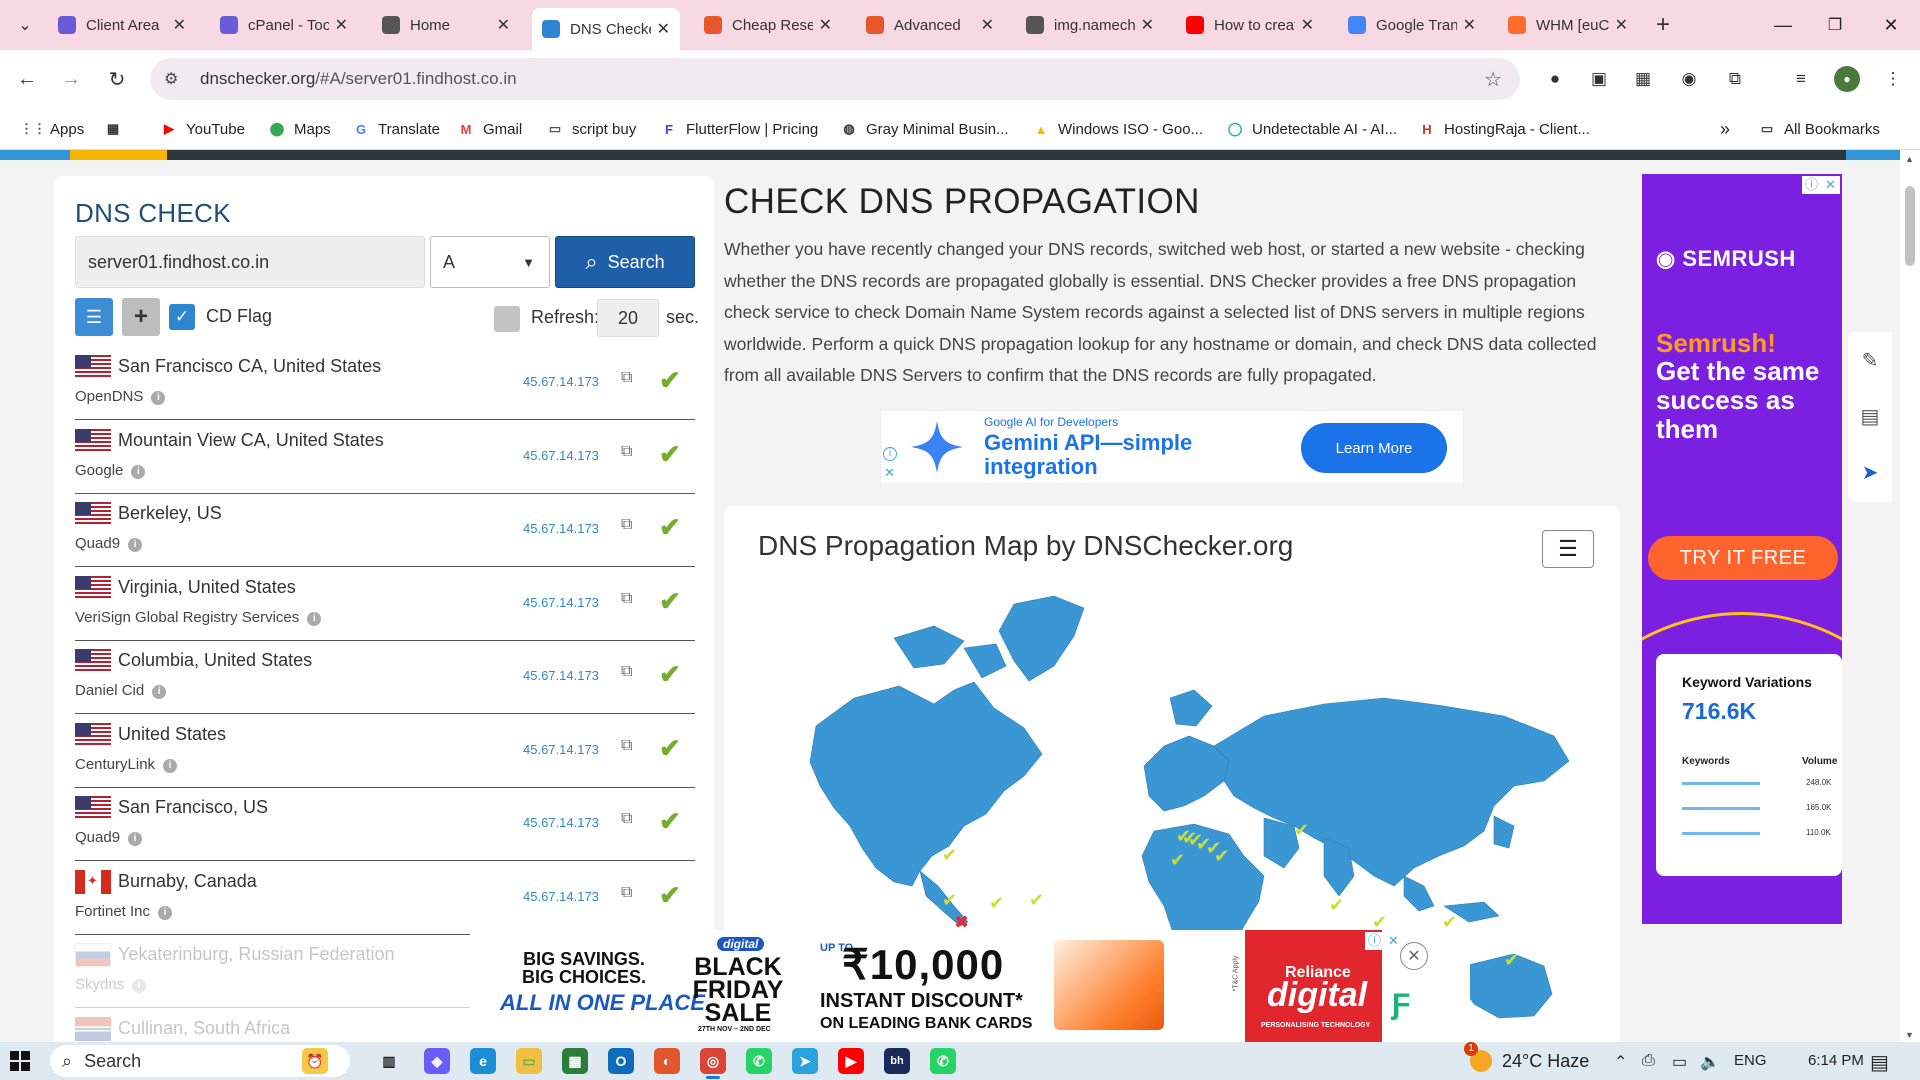 Image resolution: width=1920 pixels, height=1080 pixels. I want to click on bookmark-item: M Gmail, so click(490, 129).